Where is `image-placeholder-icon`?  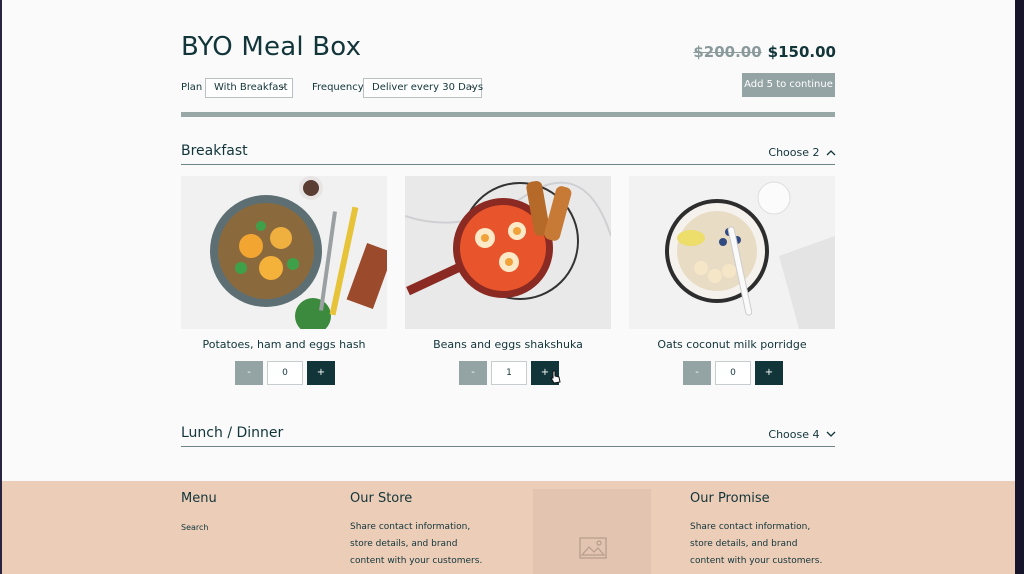 image-placeholder-icon is located at coordinates (593, 548).